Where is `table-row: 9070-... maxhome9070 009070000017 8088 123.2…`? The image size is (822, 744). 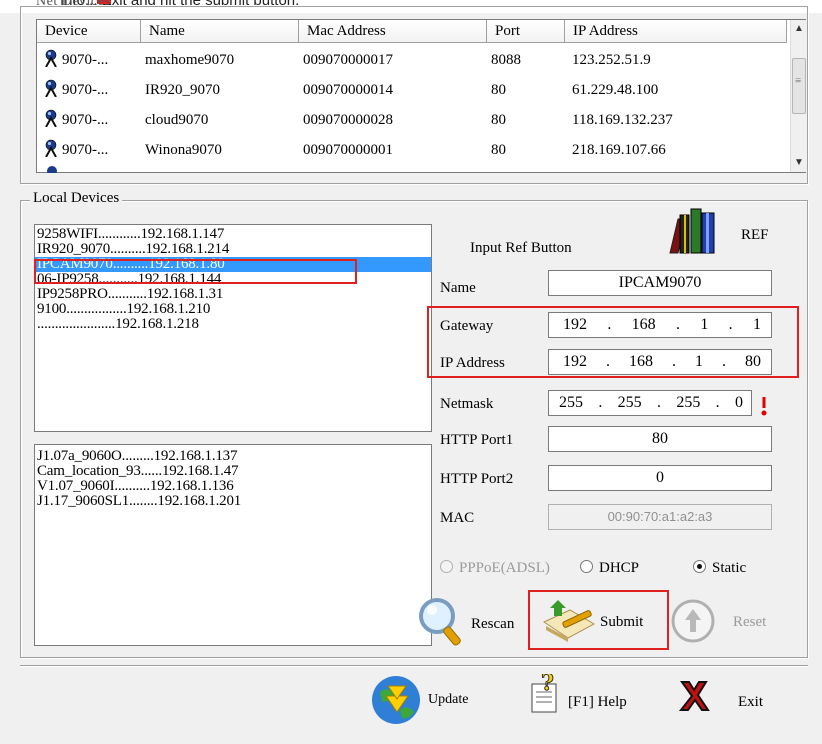
table-row: 9070-... maxhome9070 009070000017 8088 123.2… is located at coordinates (412, 60).